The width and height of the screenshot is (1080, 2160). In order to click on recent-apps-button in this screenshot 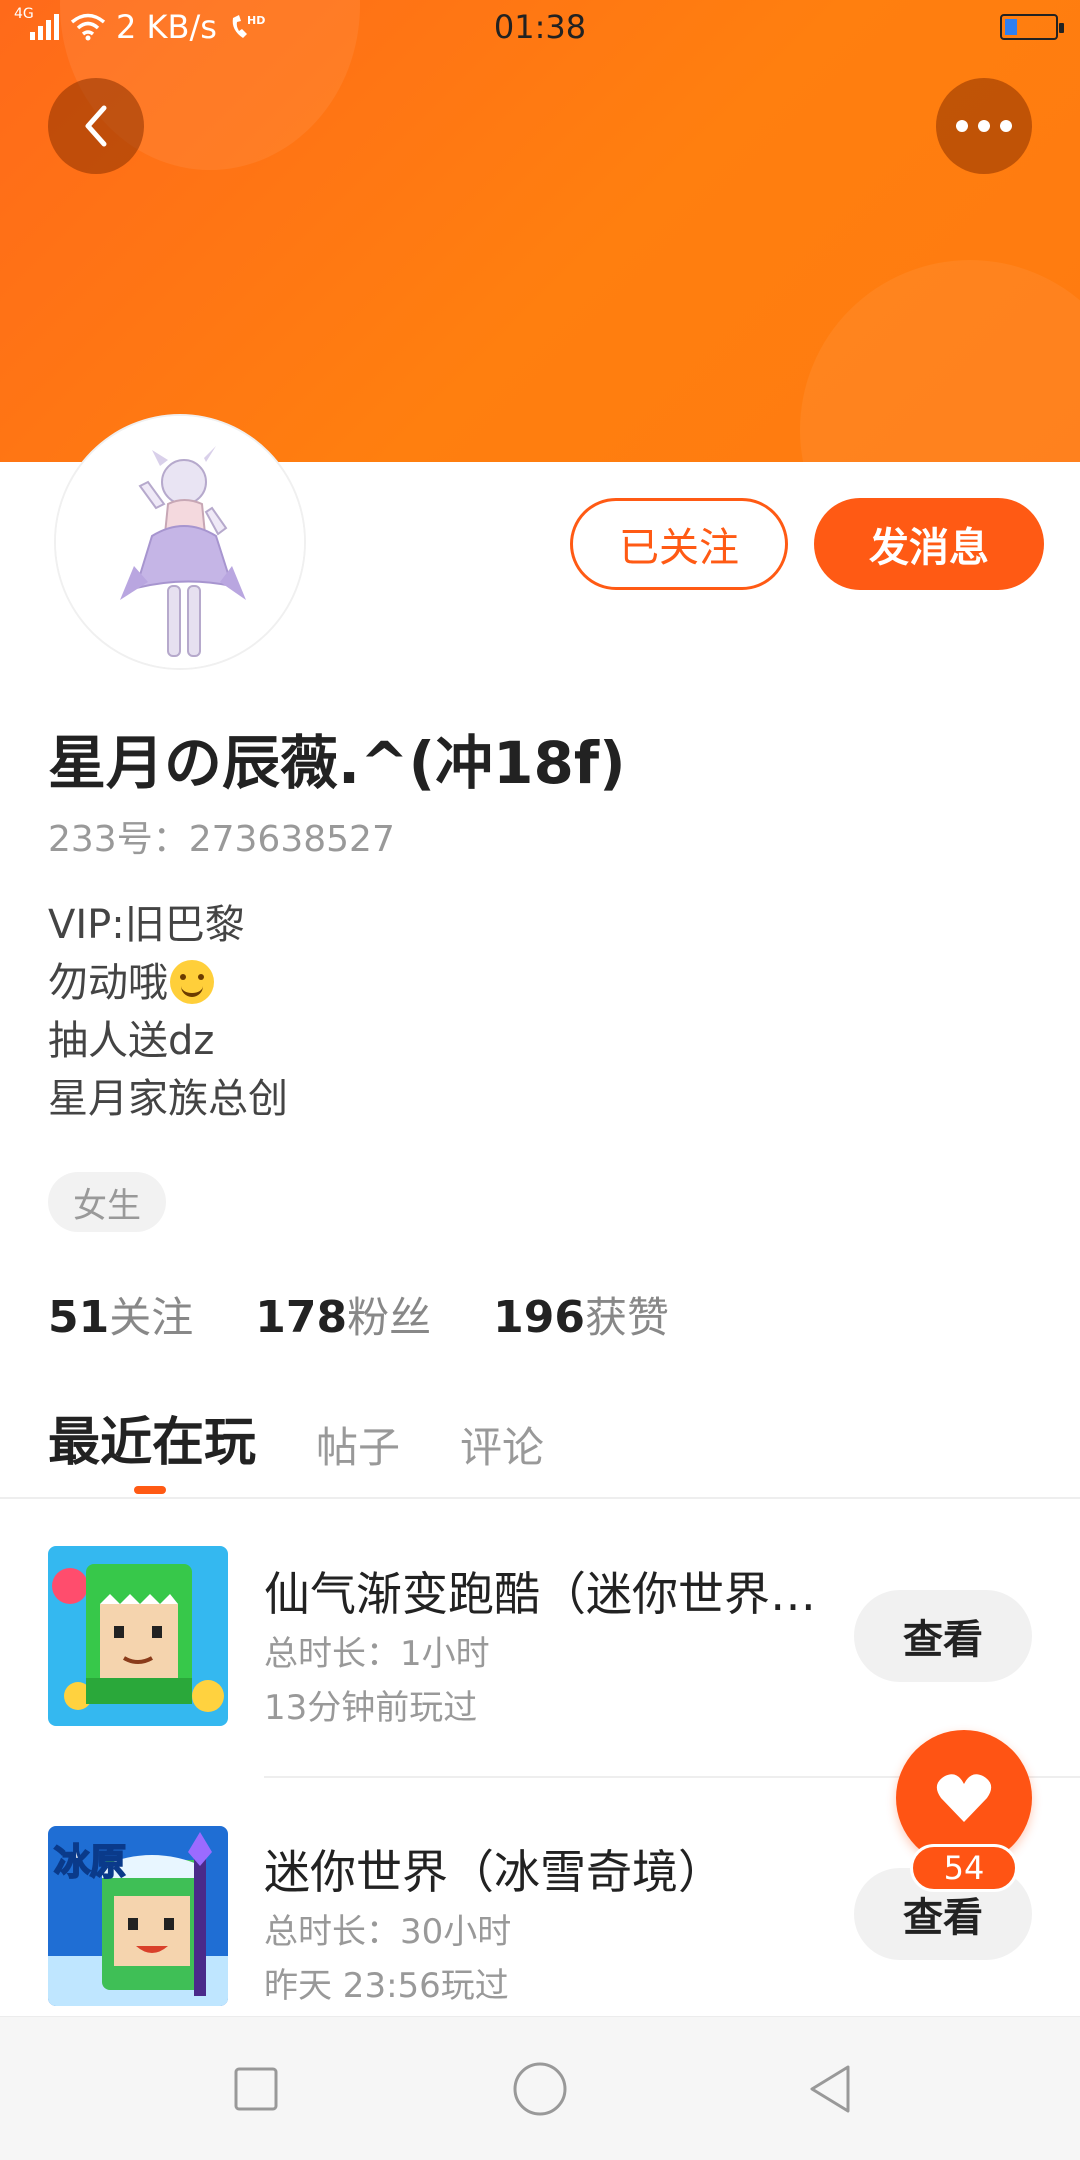, I will do `click(256, 2089)`.